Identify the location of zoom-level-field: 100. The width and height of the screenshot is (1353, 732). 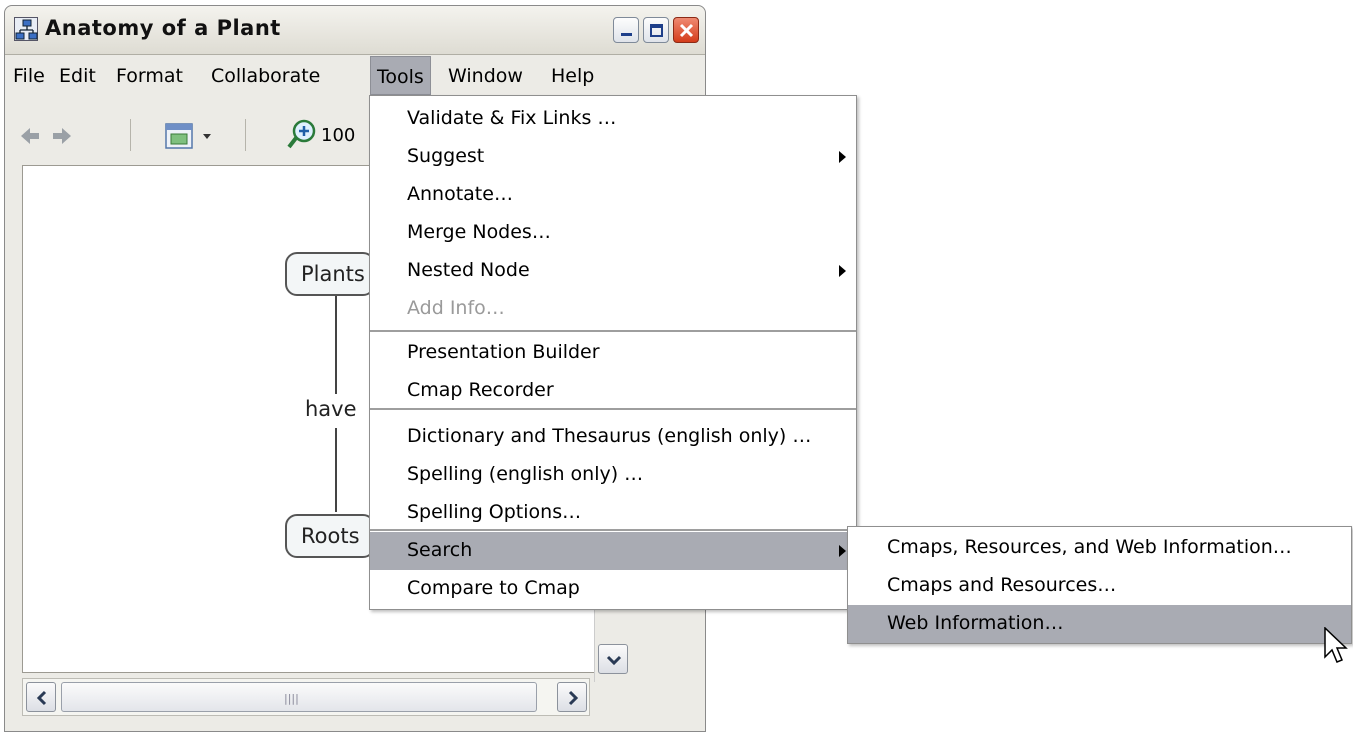
(338, 135).